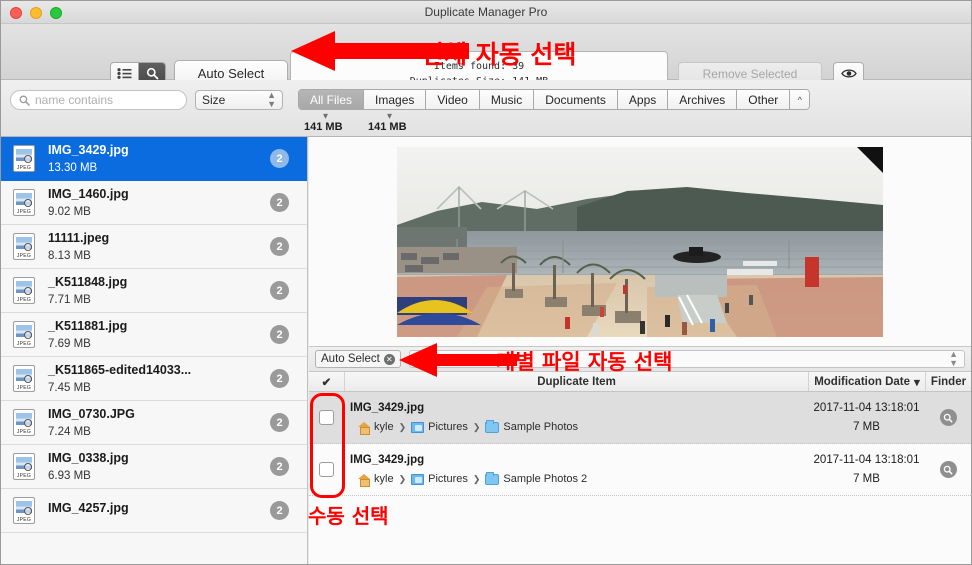  I want to click on file-name: 11111.jpeg, so click(79, 238).